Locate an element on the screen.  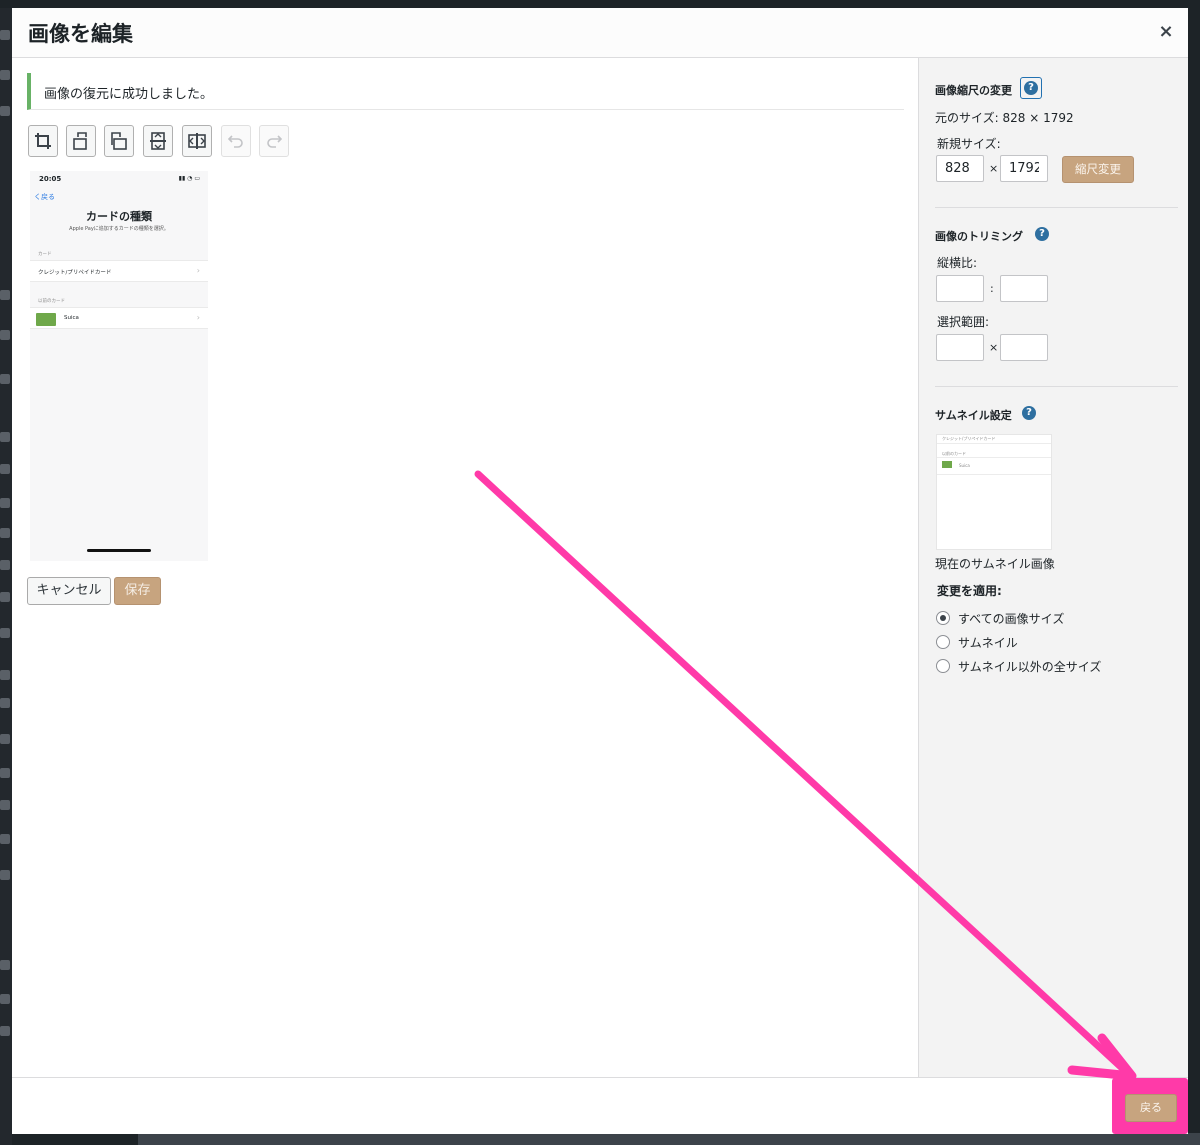
redo-button is located at coordinates (274, 141).